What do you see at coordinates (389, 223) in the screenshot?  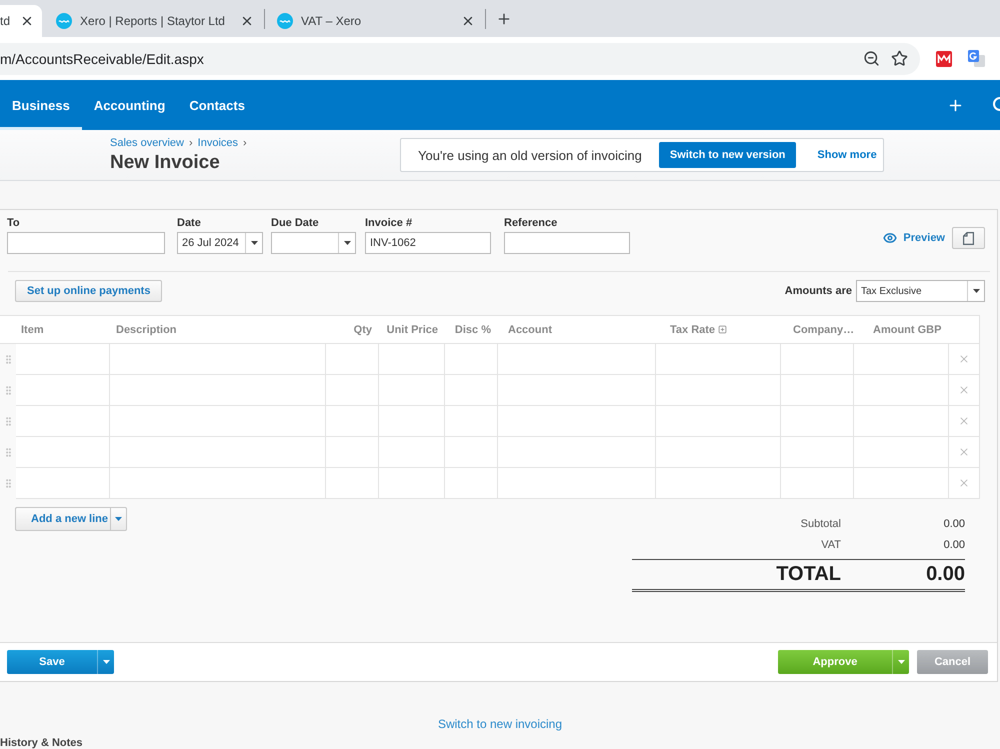 I see `field-label: Invoice #` at bounding box center [389, 223].